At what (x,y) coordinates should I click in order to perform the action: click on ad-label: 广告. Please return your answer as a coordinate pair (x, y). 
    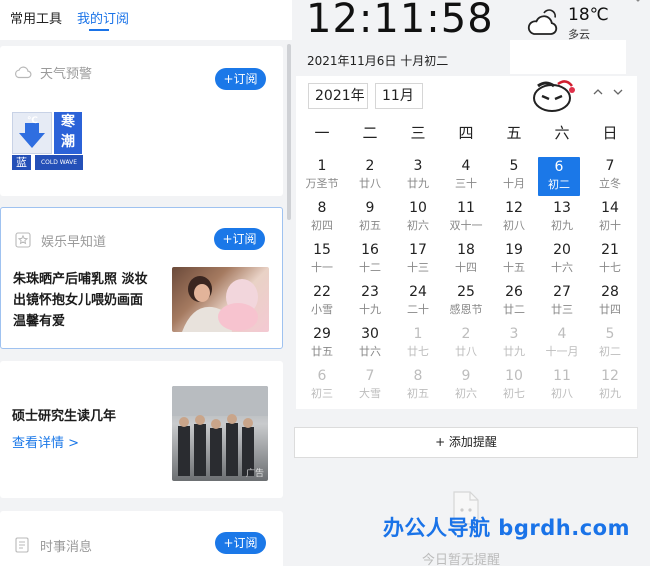
    Looking at the image, I should click on (254, 474).